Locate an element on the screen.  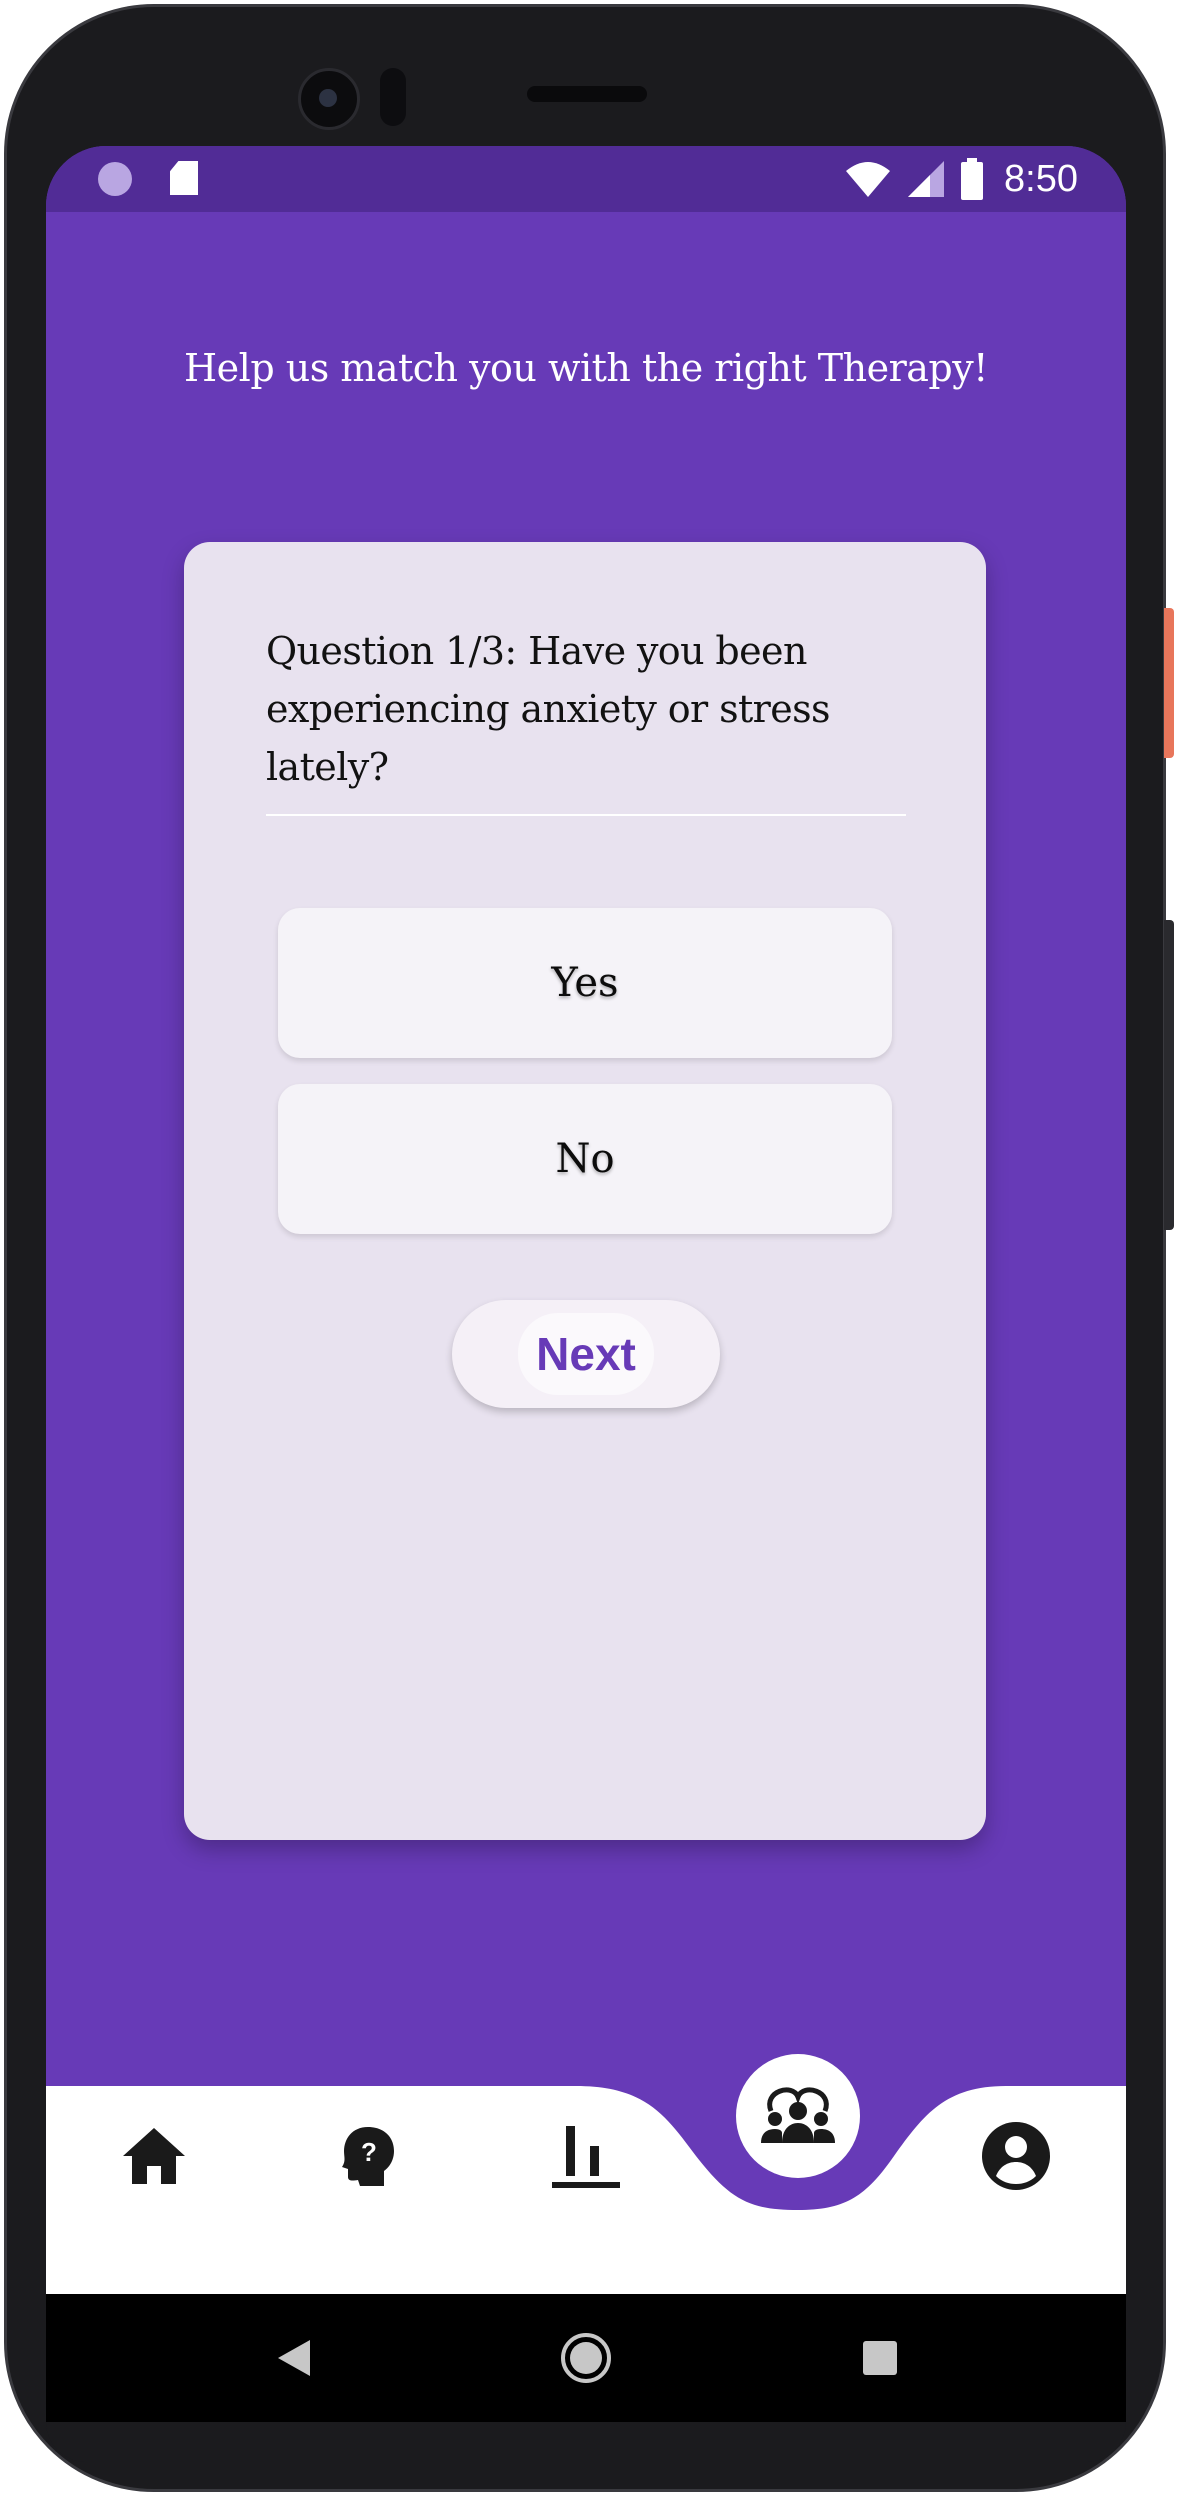
front-camera is located at coordinates (329, 99).